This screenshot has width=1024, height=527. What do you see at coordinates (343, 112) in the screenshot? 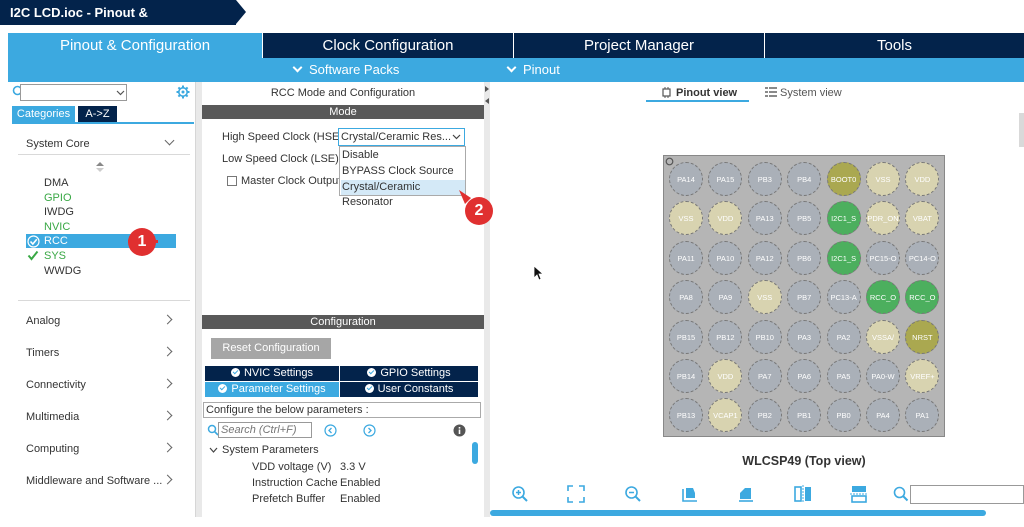
I see `mode-header: Mode` at bounding box center [343, 112].